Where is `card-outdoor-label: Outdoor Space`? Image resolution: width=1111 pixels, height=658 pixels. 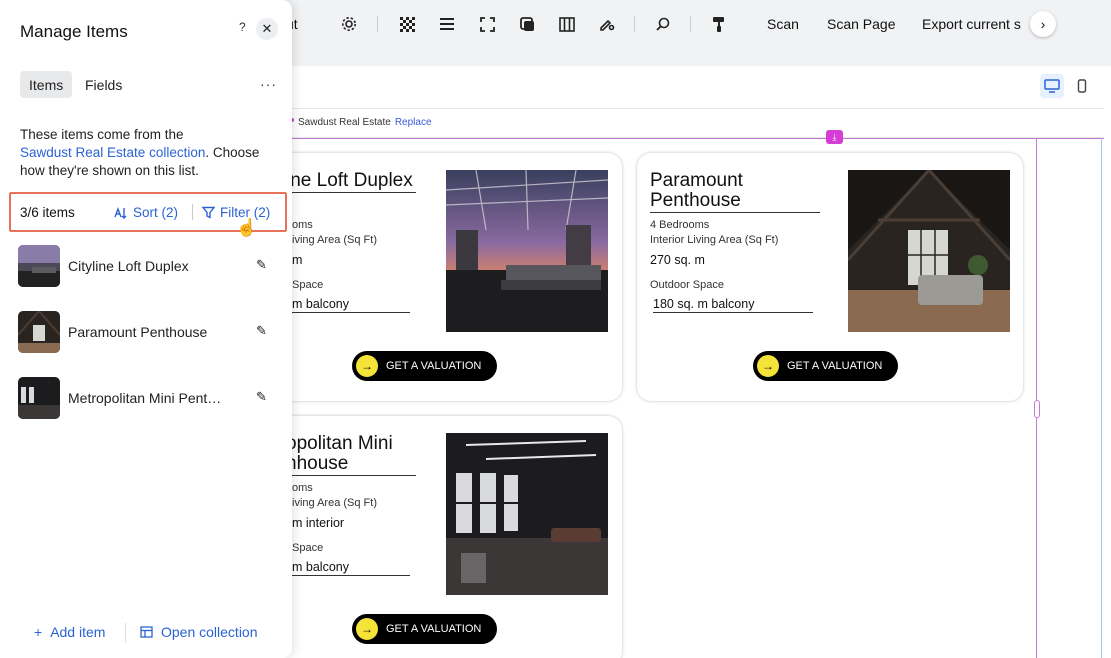 card-outdoor-label: Outdoor Space is located at coordinates (687, 285).